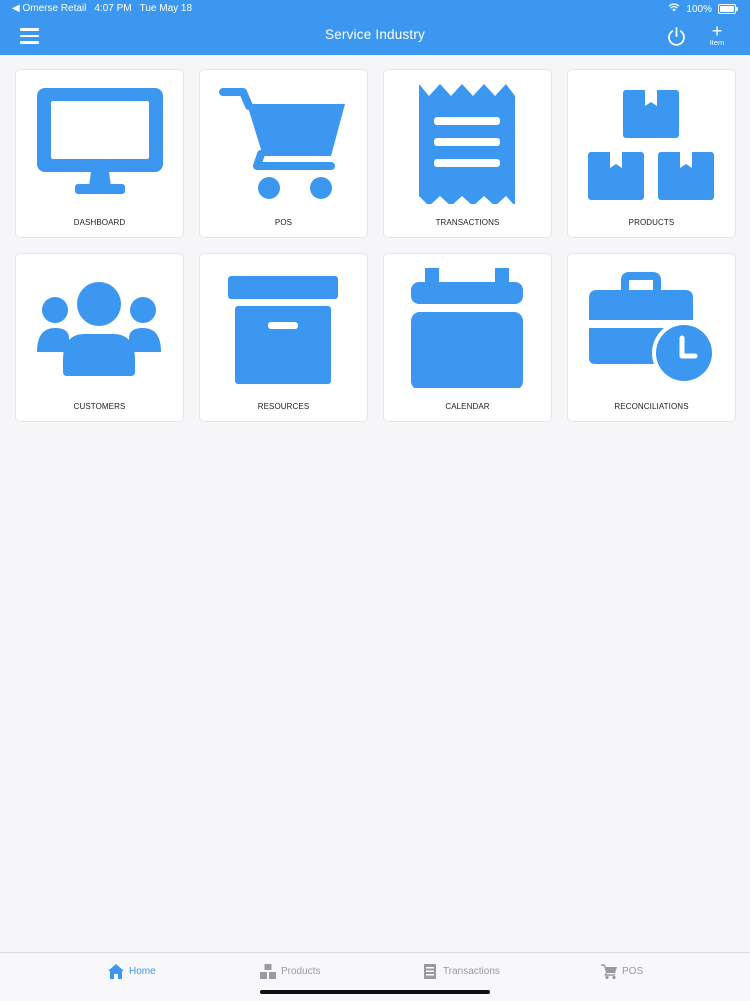  I want to click on briefcase-clock-icon, so click(652, 328).